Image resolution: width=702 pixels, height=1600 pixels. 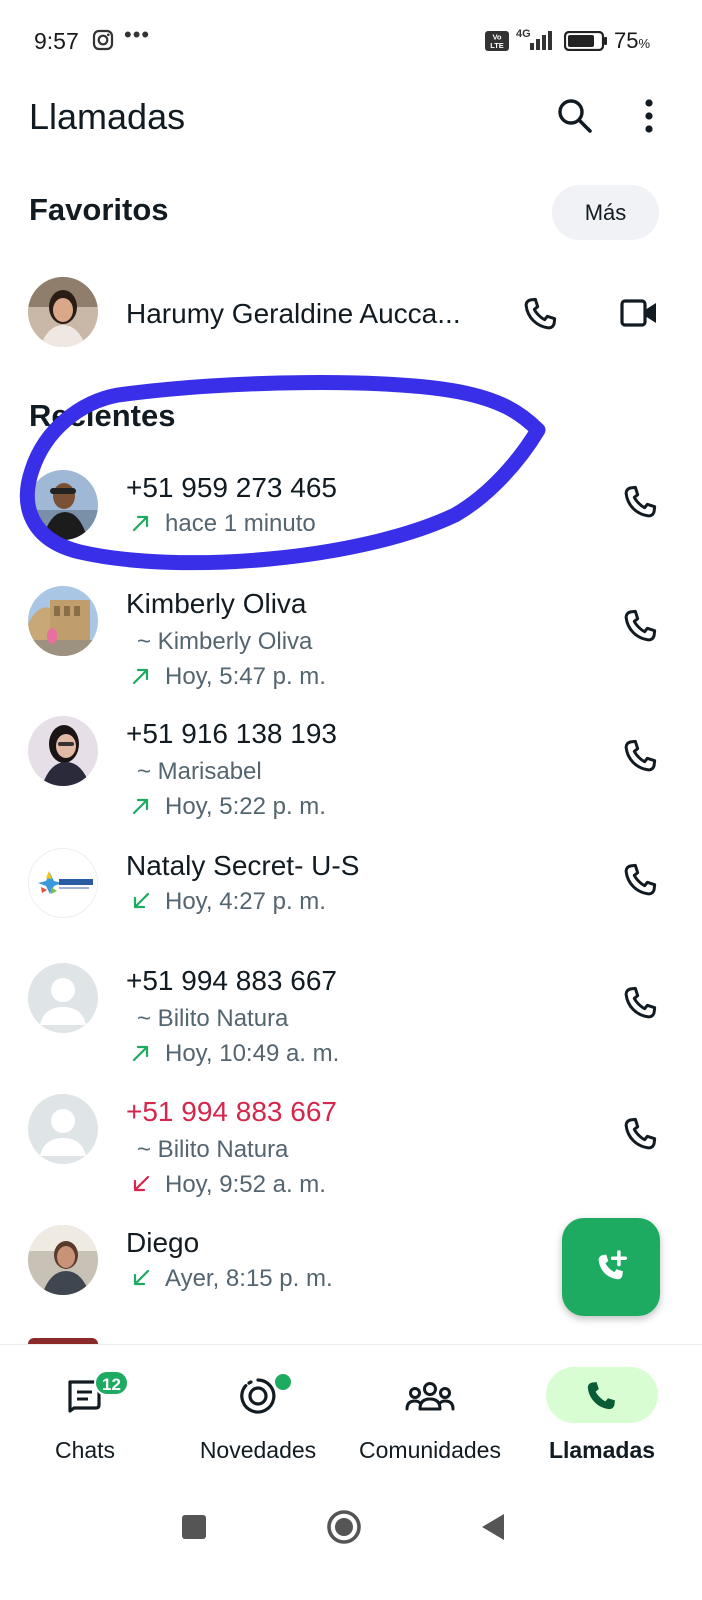 I want to click on volte-icon: Vo LTE, so click(x=497, y=41).